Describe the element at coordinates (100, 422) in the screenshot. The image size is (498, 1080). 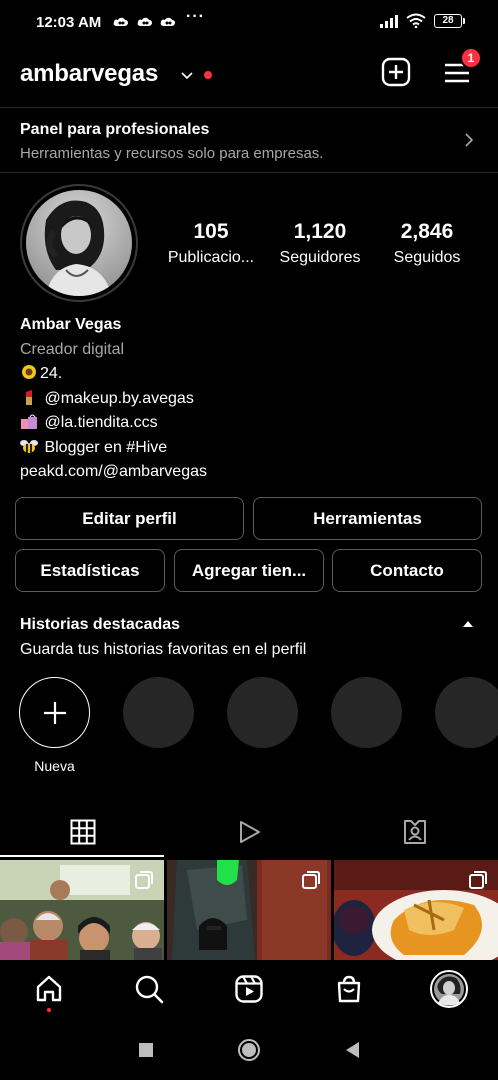
I see `bio-mention: @la.tiendita.ccs` at that location.